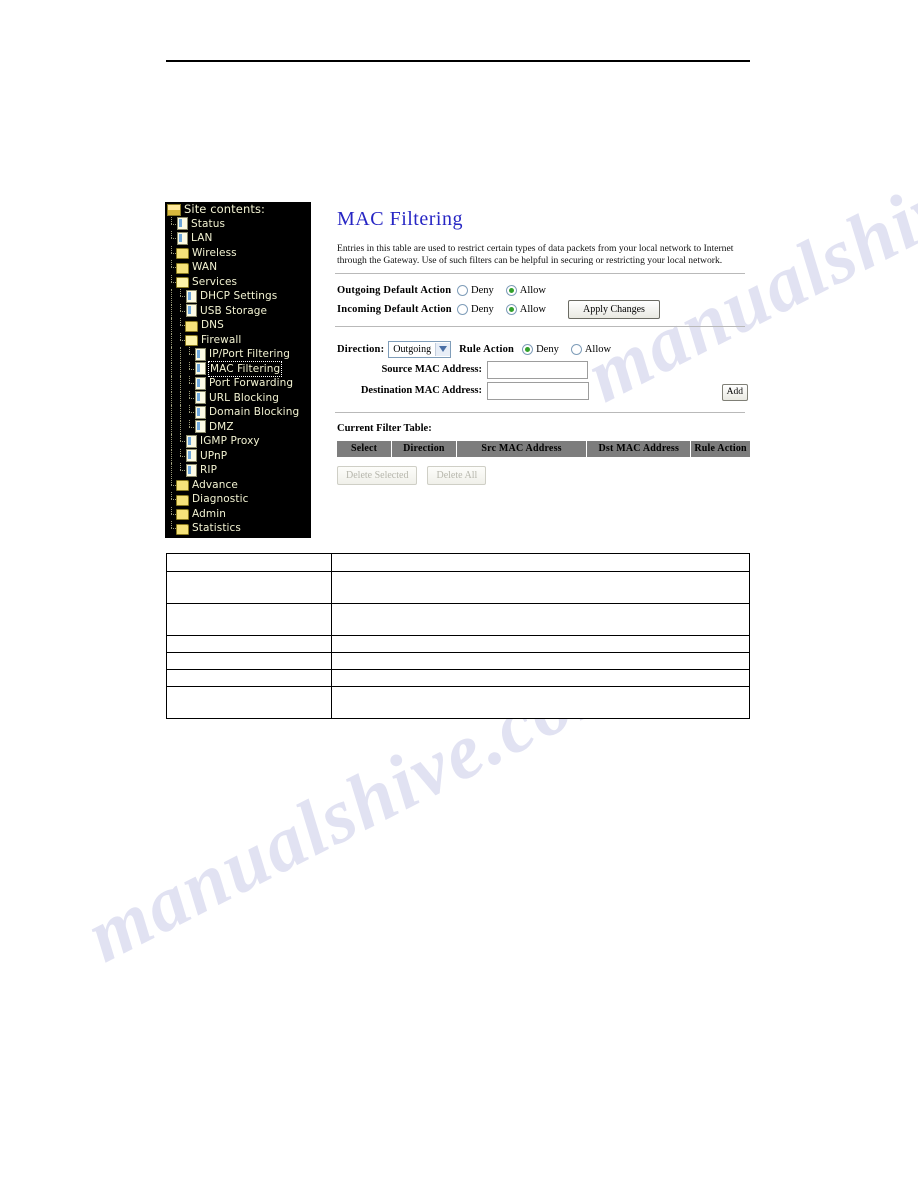  I want to click on sidebar-item-wan: WAN, so click(238, 267).